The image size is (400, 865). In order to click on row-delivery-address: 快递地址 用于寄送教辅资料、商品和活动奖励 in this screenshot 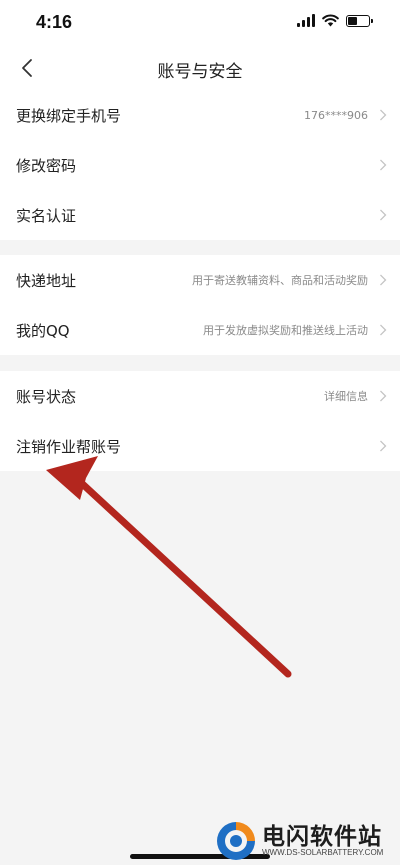, I will do `click(200, 280)`.